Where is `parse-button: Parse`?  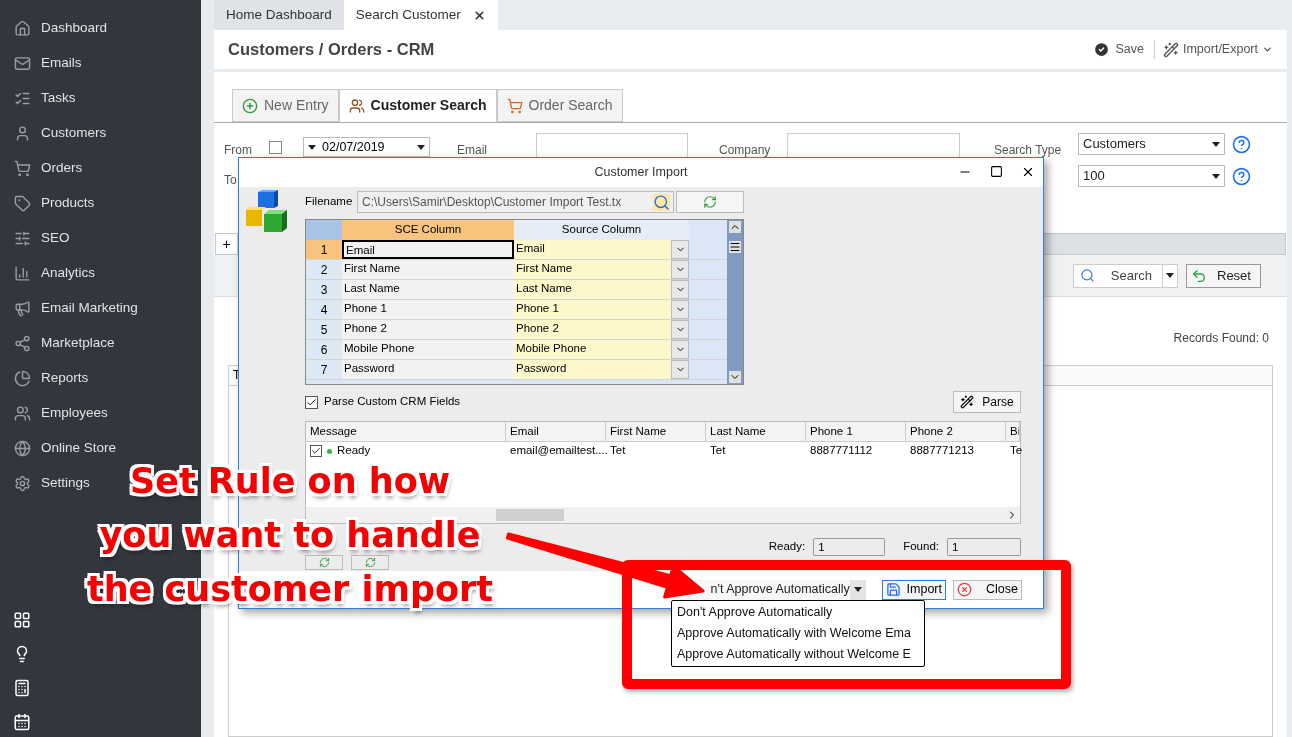
parse-button: Parse is located at coordinates (987, 402).